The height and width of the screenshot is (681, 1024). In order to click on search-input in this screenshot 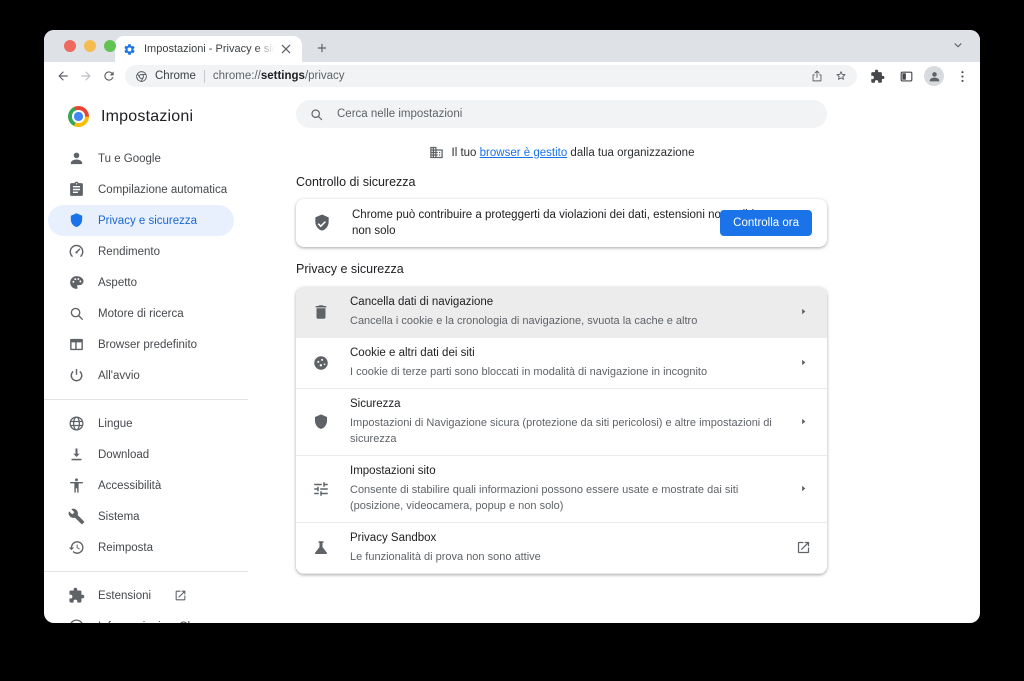, I will do `click(574, 114)`.